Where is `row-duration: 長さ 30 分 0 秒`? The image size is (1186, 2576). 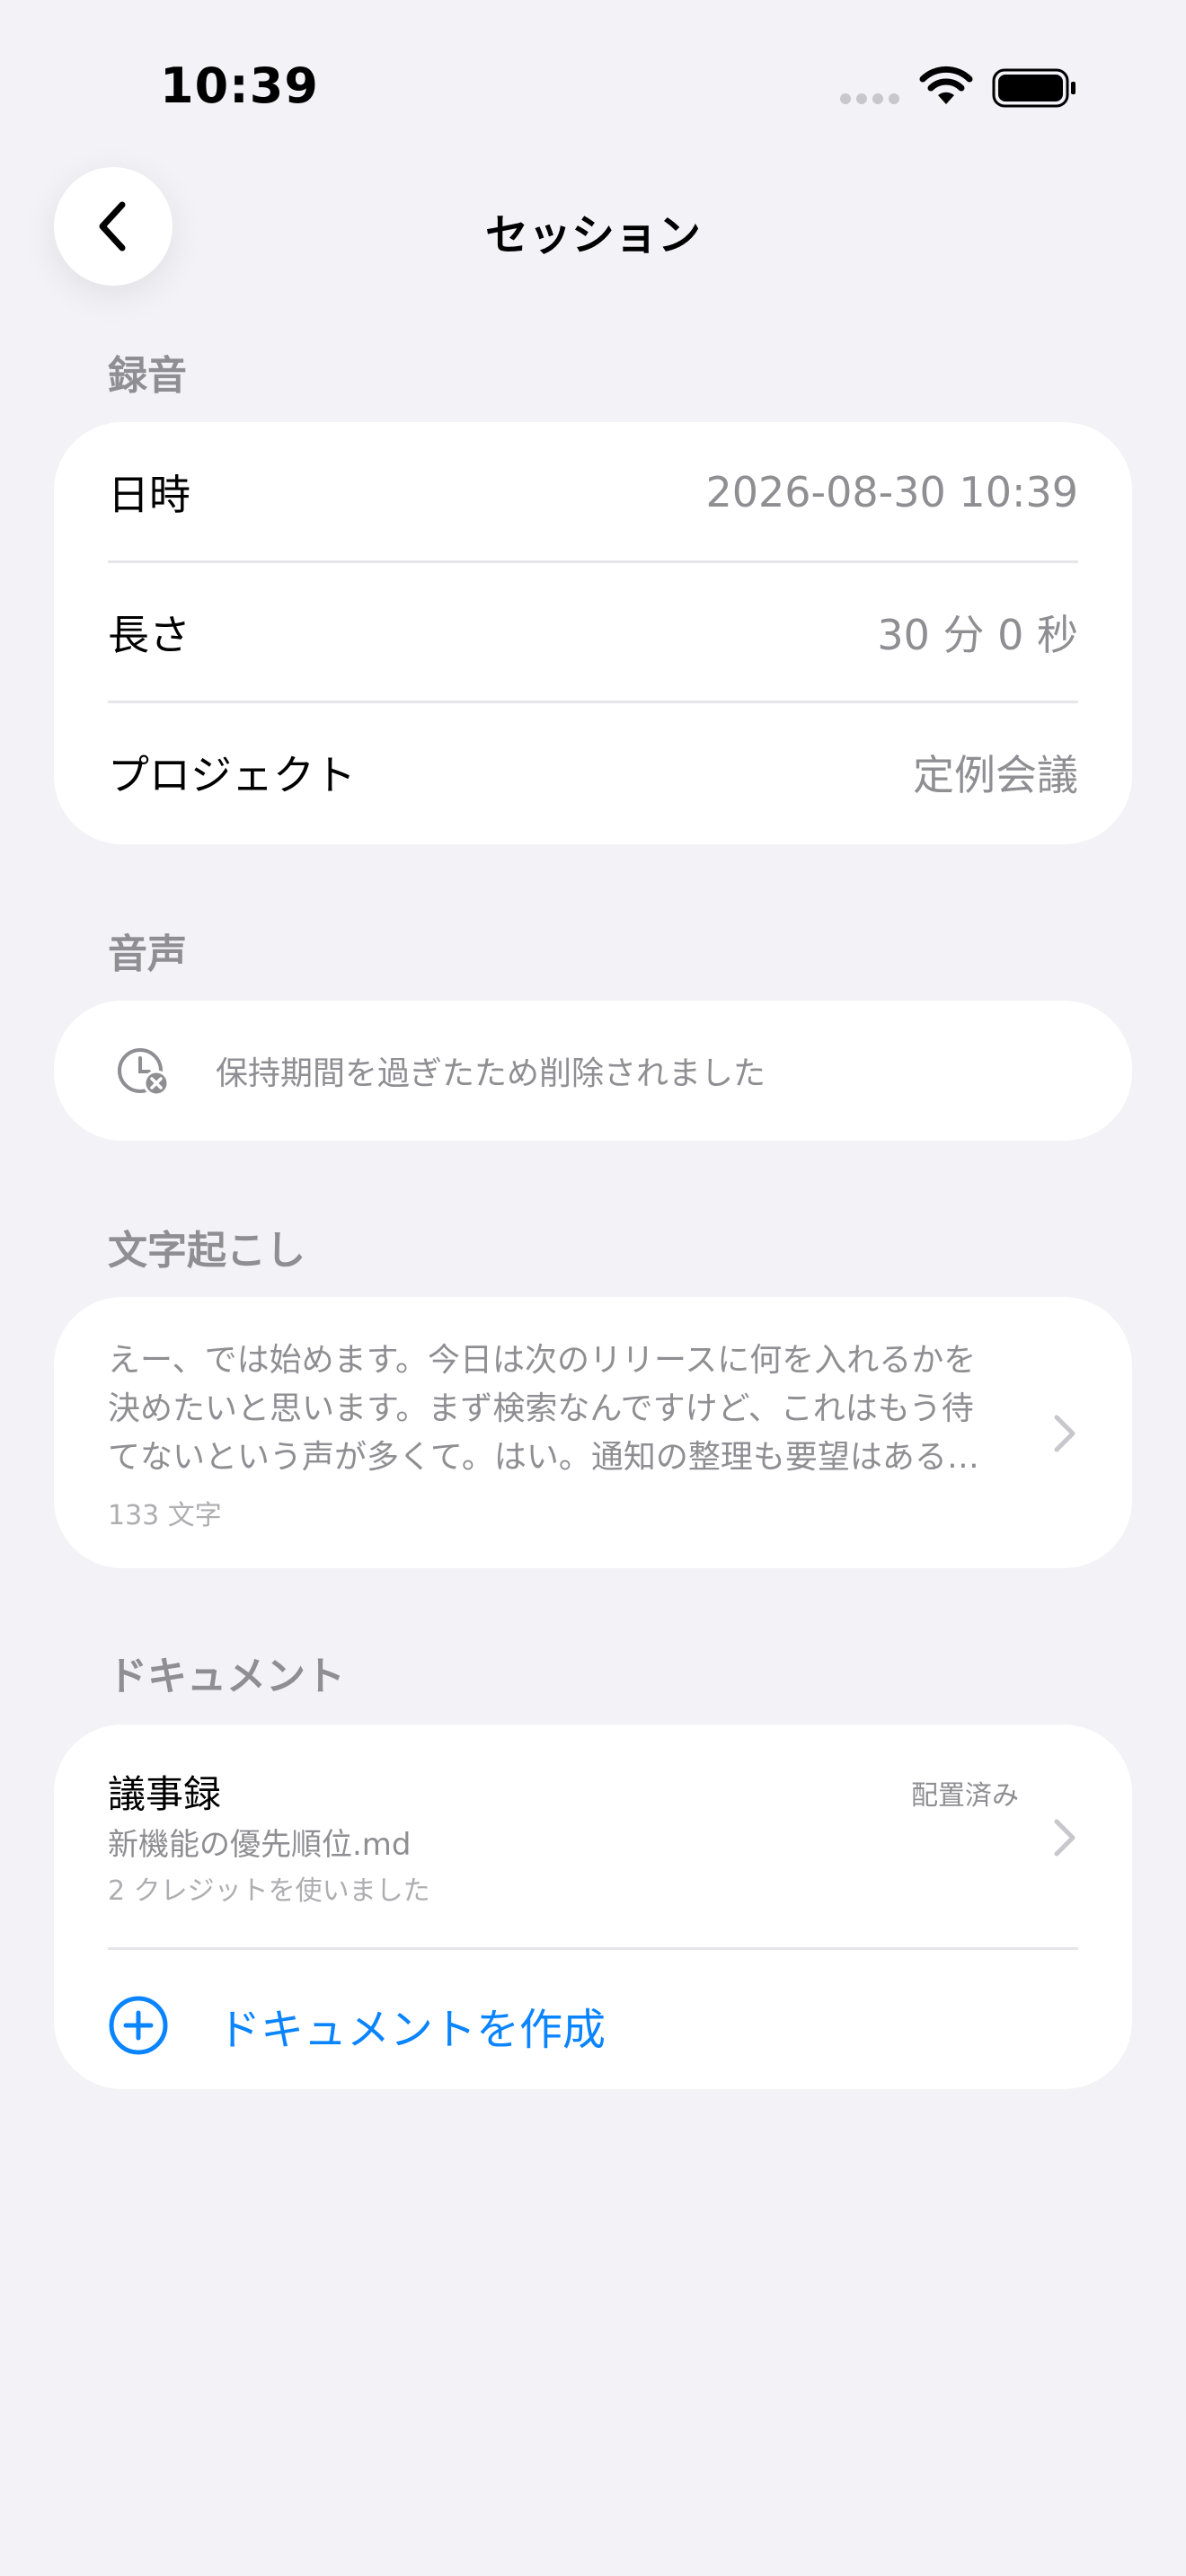
row-duration: 長さ 30 分 0 秒 is located at coordinates (593, 632).